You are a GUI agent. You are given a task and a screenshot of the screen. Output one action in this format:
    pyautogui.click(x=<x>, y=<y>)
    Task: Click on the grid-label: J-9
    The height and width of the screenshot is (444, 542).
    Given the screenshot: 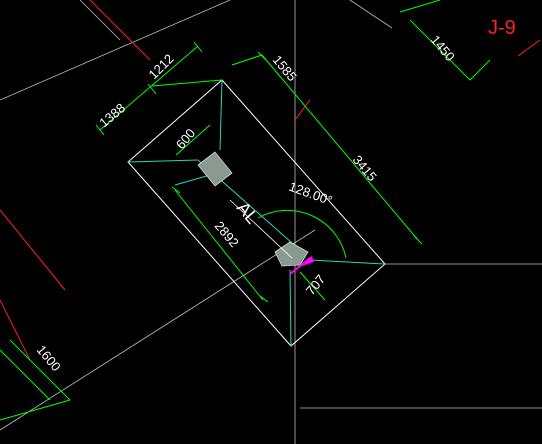 What is the action you would take?
    pyautogui.click(x=502, y=28)
    